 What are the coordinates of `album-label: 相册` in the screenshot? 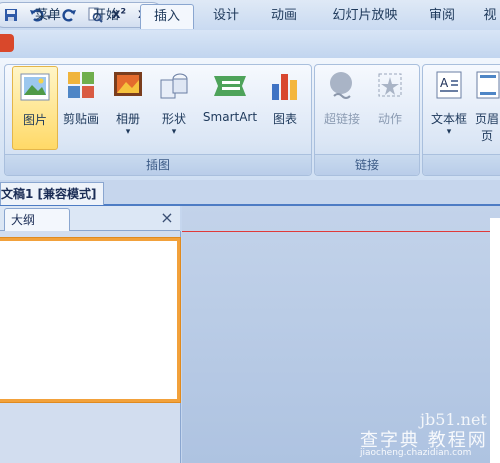 It's located at (127, 119).